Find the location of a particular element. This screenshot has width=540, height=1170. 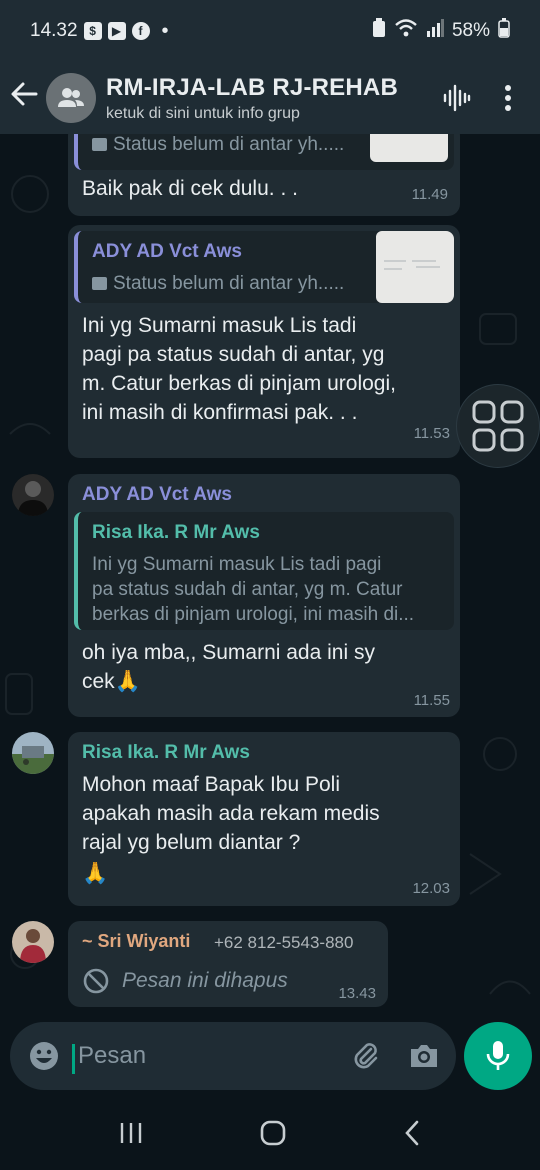

recent-apps-button is located at coordinates (131, 1135).